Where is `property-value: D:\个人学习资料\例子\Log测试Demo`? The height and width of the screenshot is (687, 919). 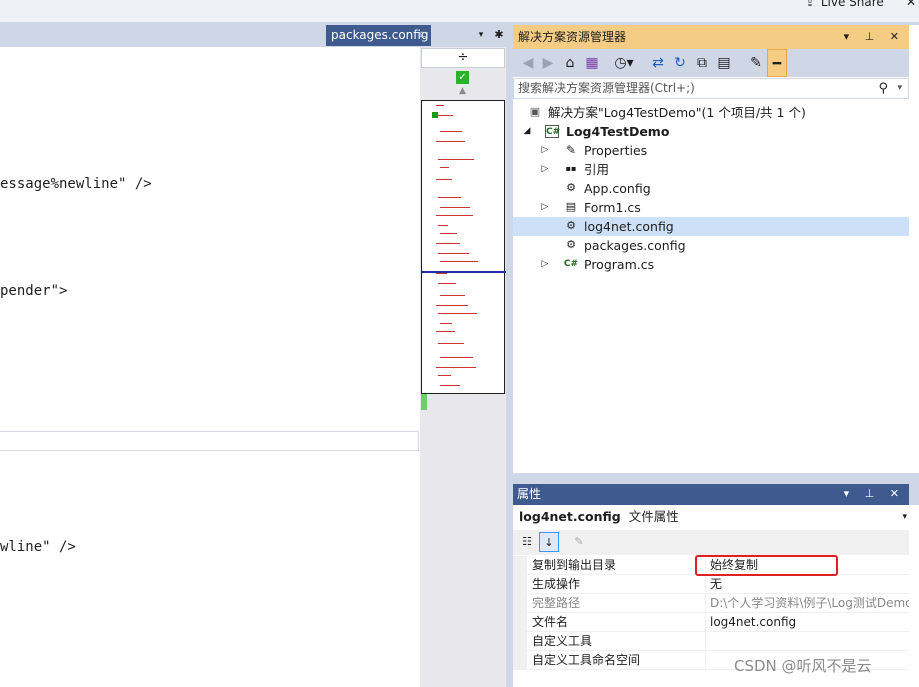
property-value: D:\个人学习资料\例子\Log测试Demo is located at coordinates (809, 603).